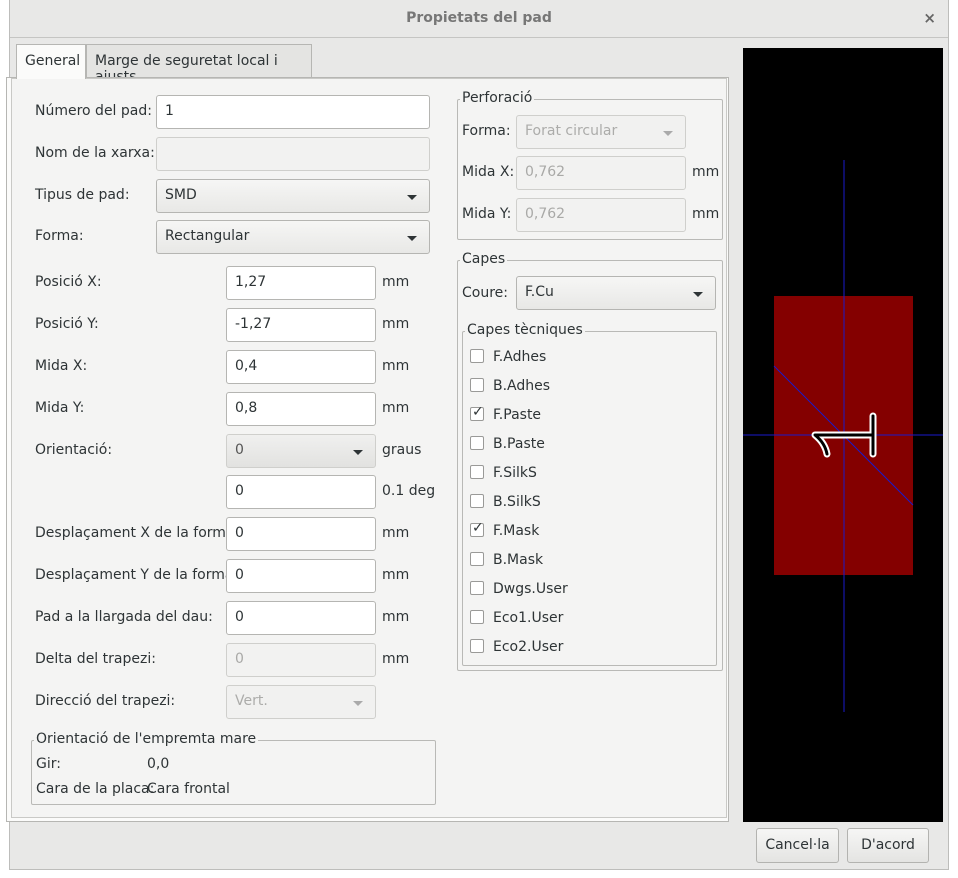 The image size is (958, 878). What do you see at coordinates (293, 196) in the screenshot?
I see `pad-type-select: SMD` at bounding box center [293, 196].